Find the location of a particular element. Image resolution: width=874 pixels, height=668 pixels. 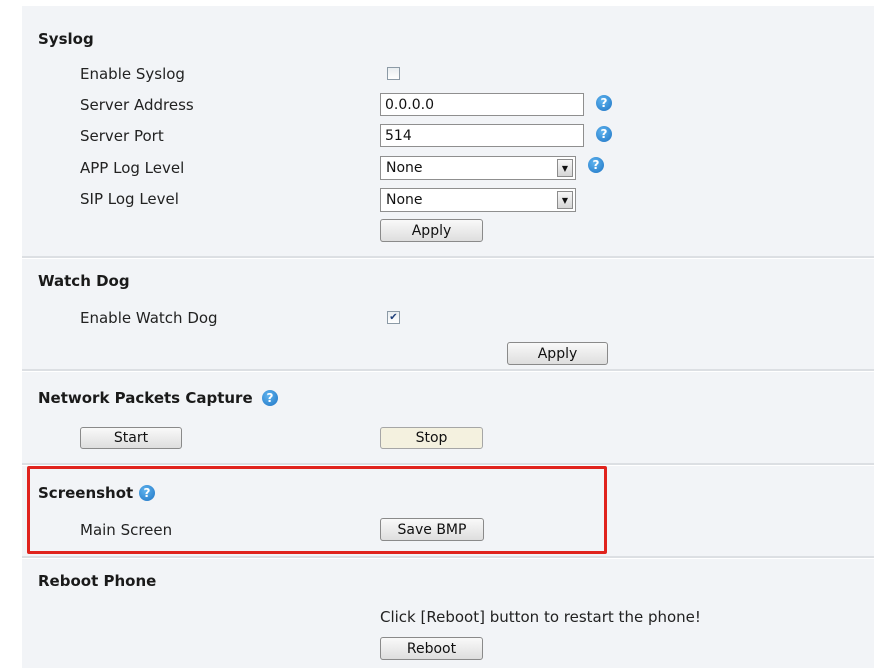

app-log-level-label: APP Log Level is located at coordinates (132, 168).